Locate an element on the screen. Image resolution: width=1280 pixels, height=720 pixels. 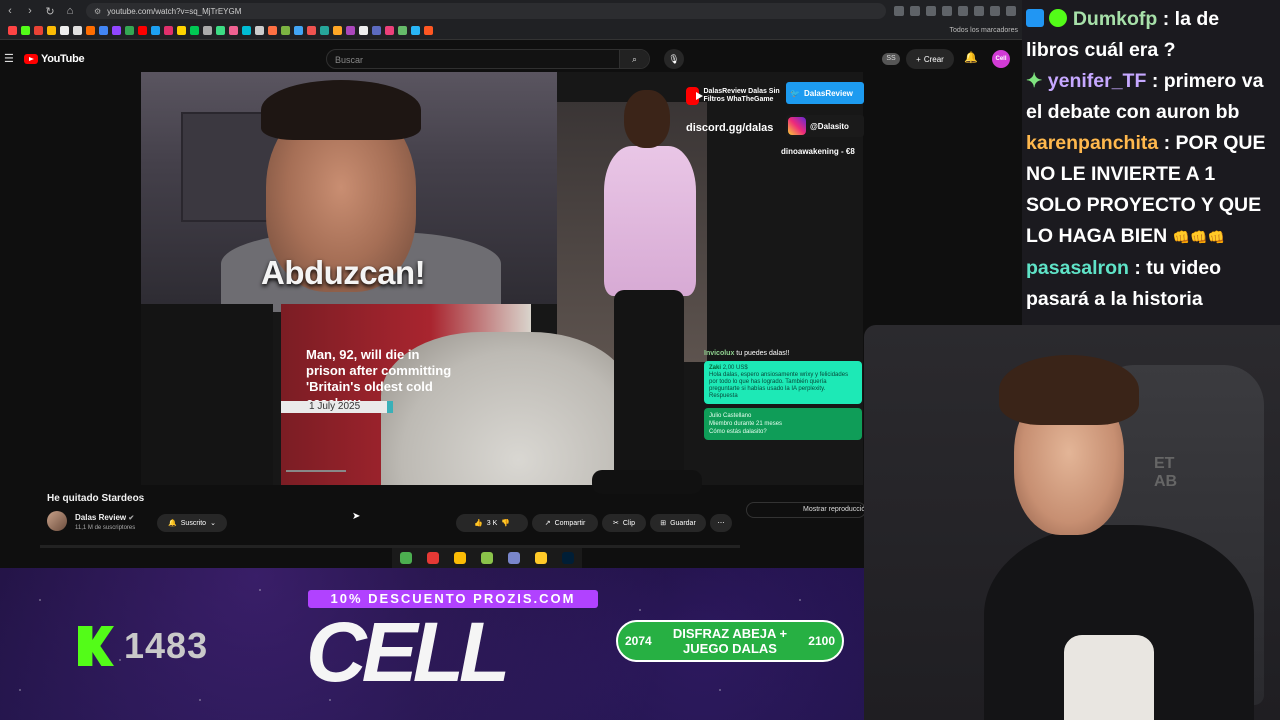
notifications-bell-icon: 🔔 is located at coordinates (971, 57).